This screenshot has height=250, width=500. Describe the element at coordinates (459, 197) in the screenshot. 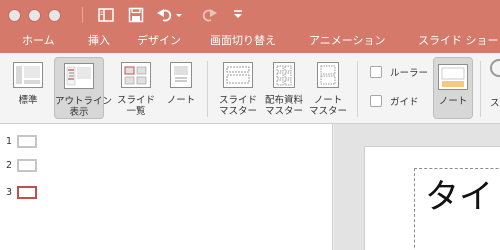

I see `slide-title-text: タイ` at that location.